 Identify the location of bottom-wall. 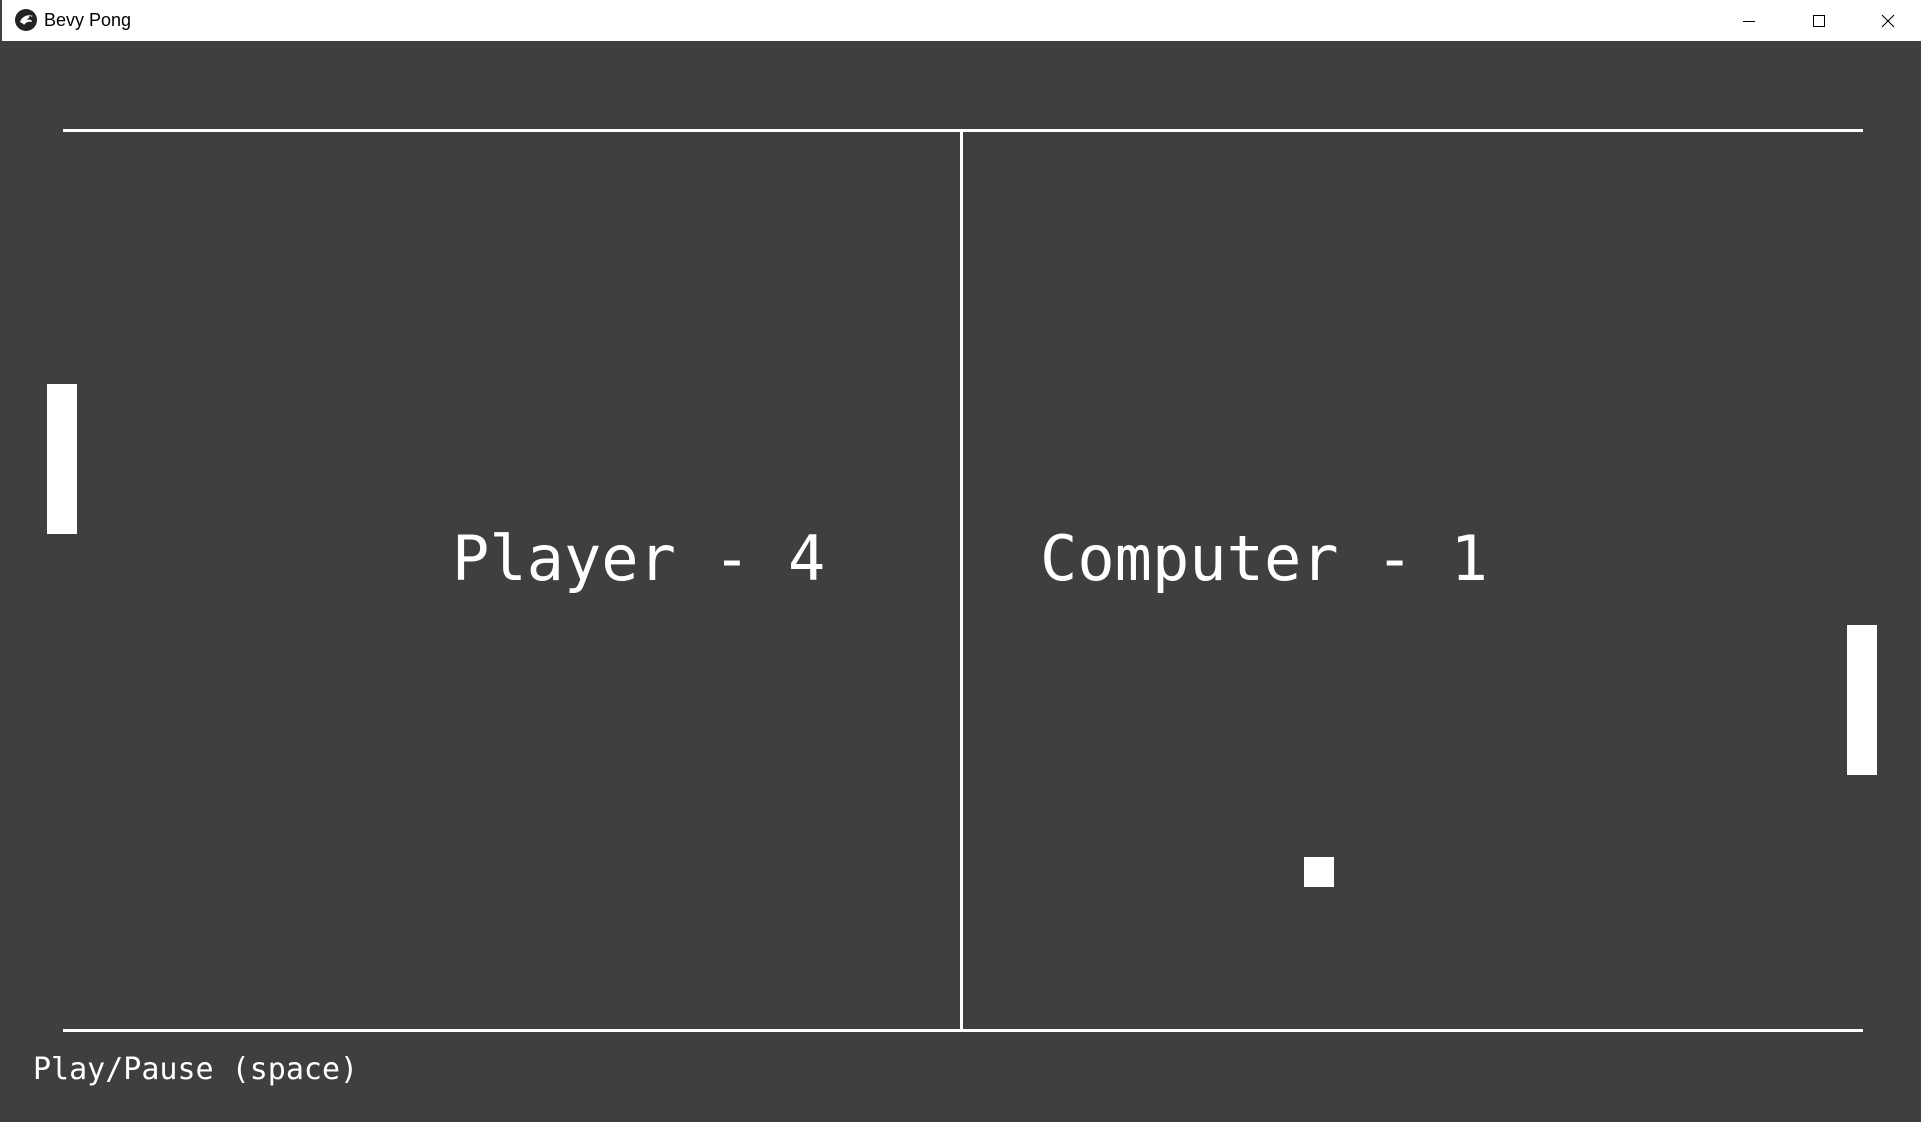
(963, 1030).